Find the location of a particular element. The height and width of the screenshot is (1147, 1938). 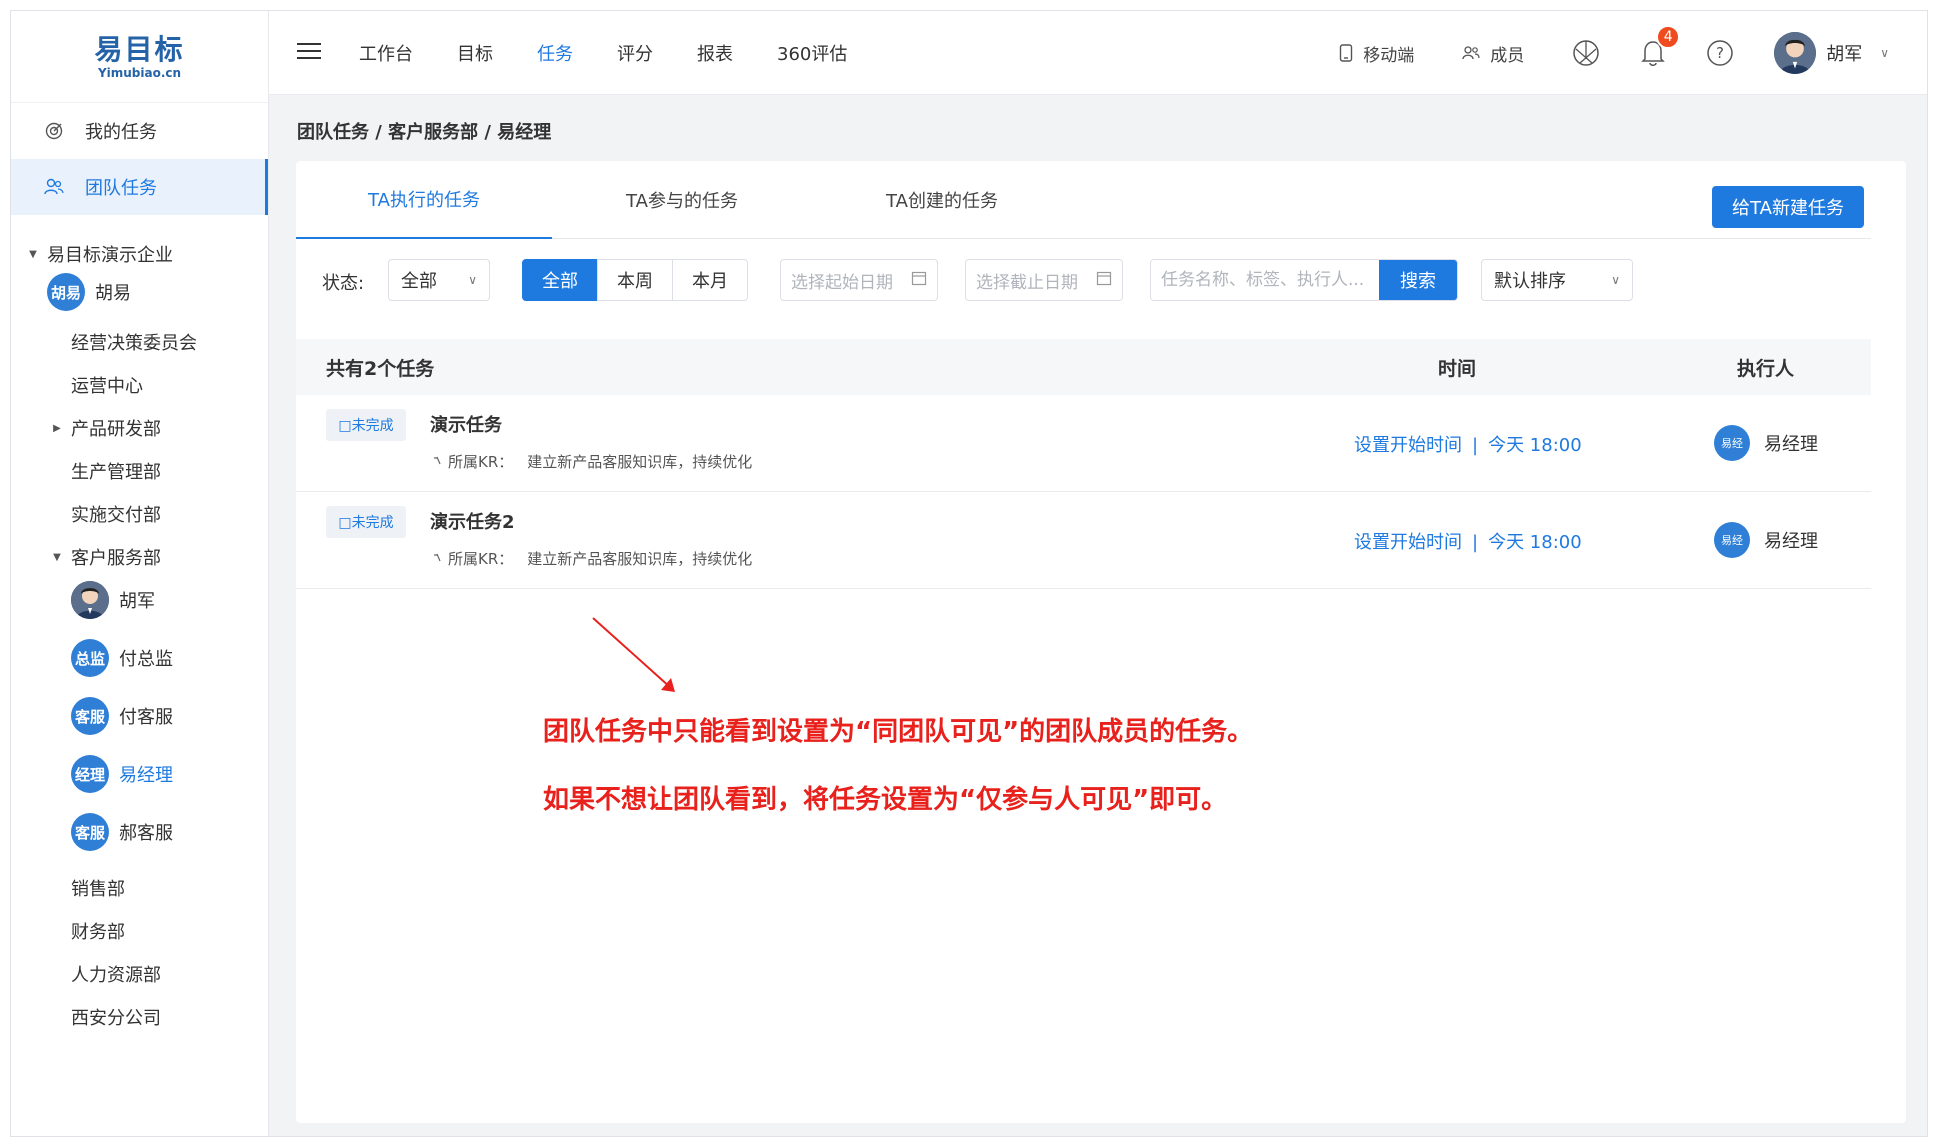

tree-member: 客服 付客服 is located at coordinates (122, 716).